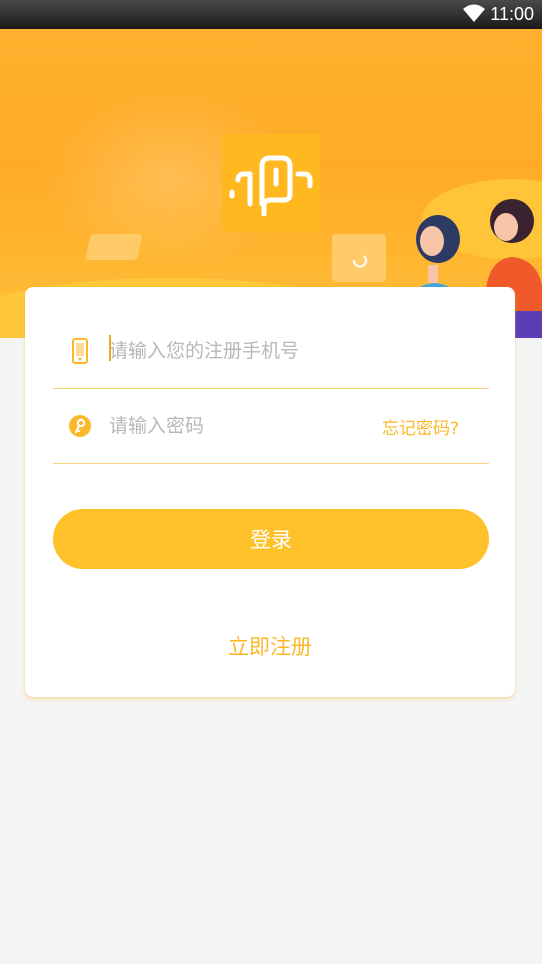 The width and height of the screenshot is (542, 964). What do you see at coordinates (110, 348) in the screenshot?
I see `text-cursor` at bounding box center [110, 348].